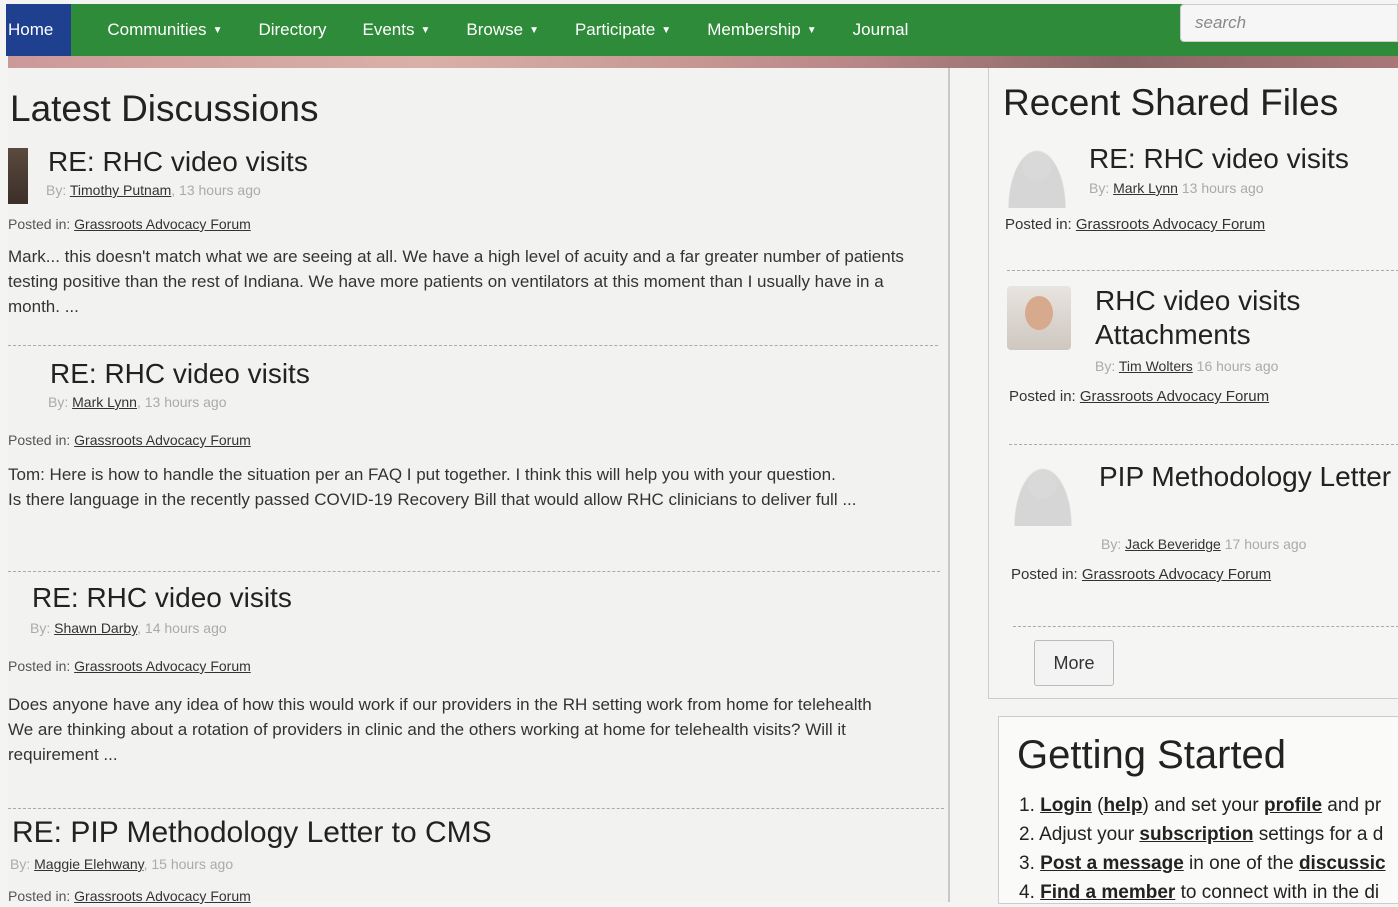 This screenshot has height=907, width=1398. What do you see at coordinates (39, 30) in the screenshot?
I see `nav-home: Home` at bounding box center [39, 30].